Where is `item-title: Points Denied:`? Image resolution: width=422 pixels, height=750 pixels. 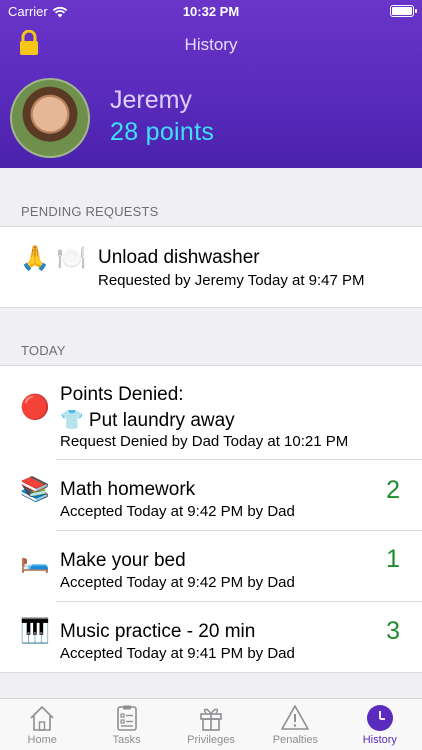
item-title: Points Denied: is located at coordinates (122, 394).